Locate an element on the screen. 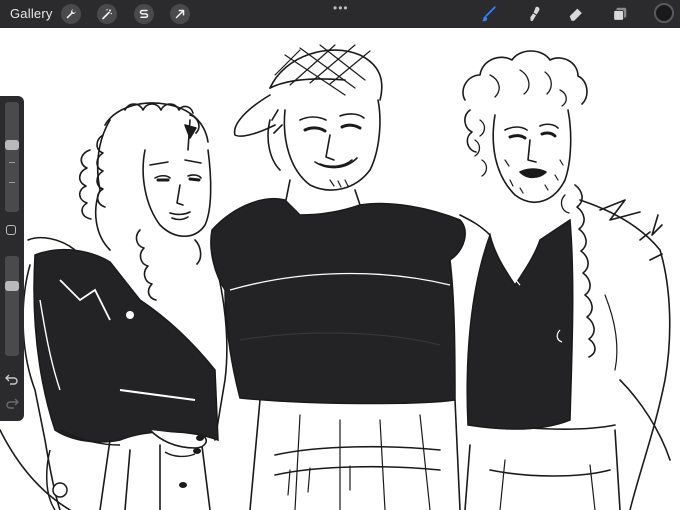 The height and width of the screenshot is (510, 680). gallery-button: Gallery is located at coordinates (31, 13).